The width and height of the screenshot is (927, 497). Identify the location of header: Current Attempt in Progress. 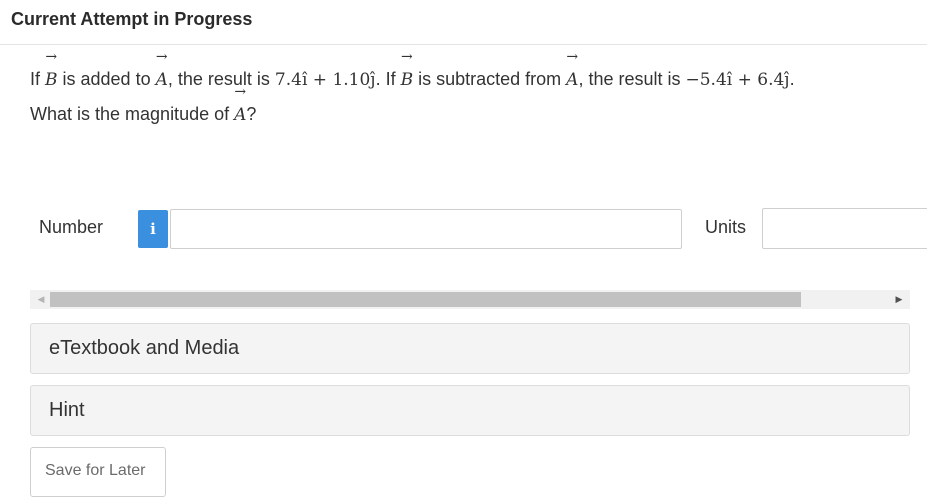
(463, 22).